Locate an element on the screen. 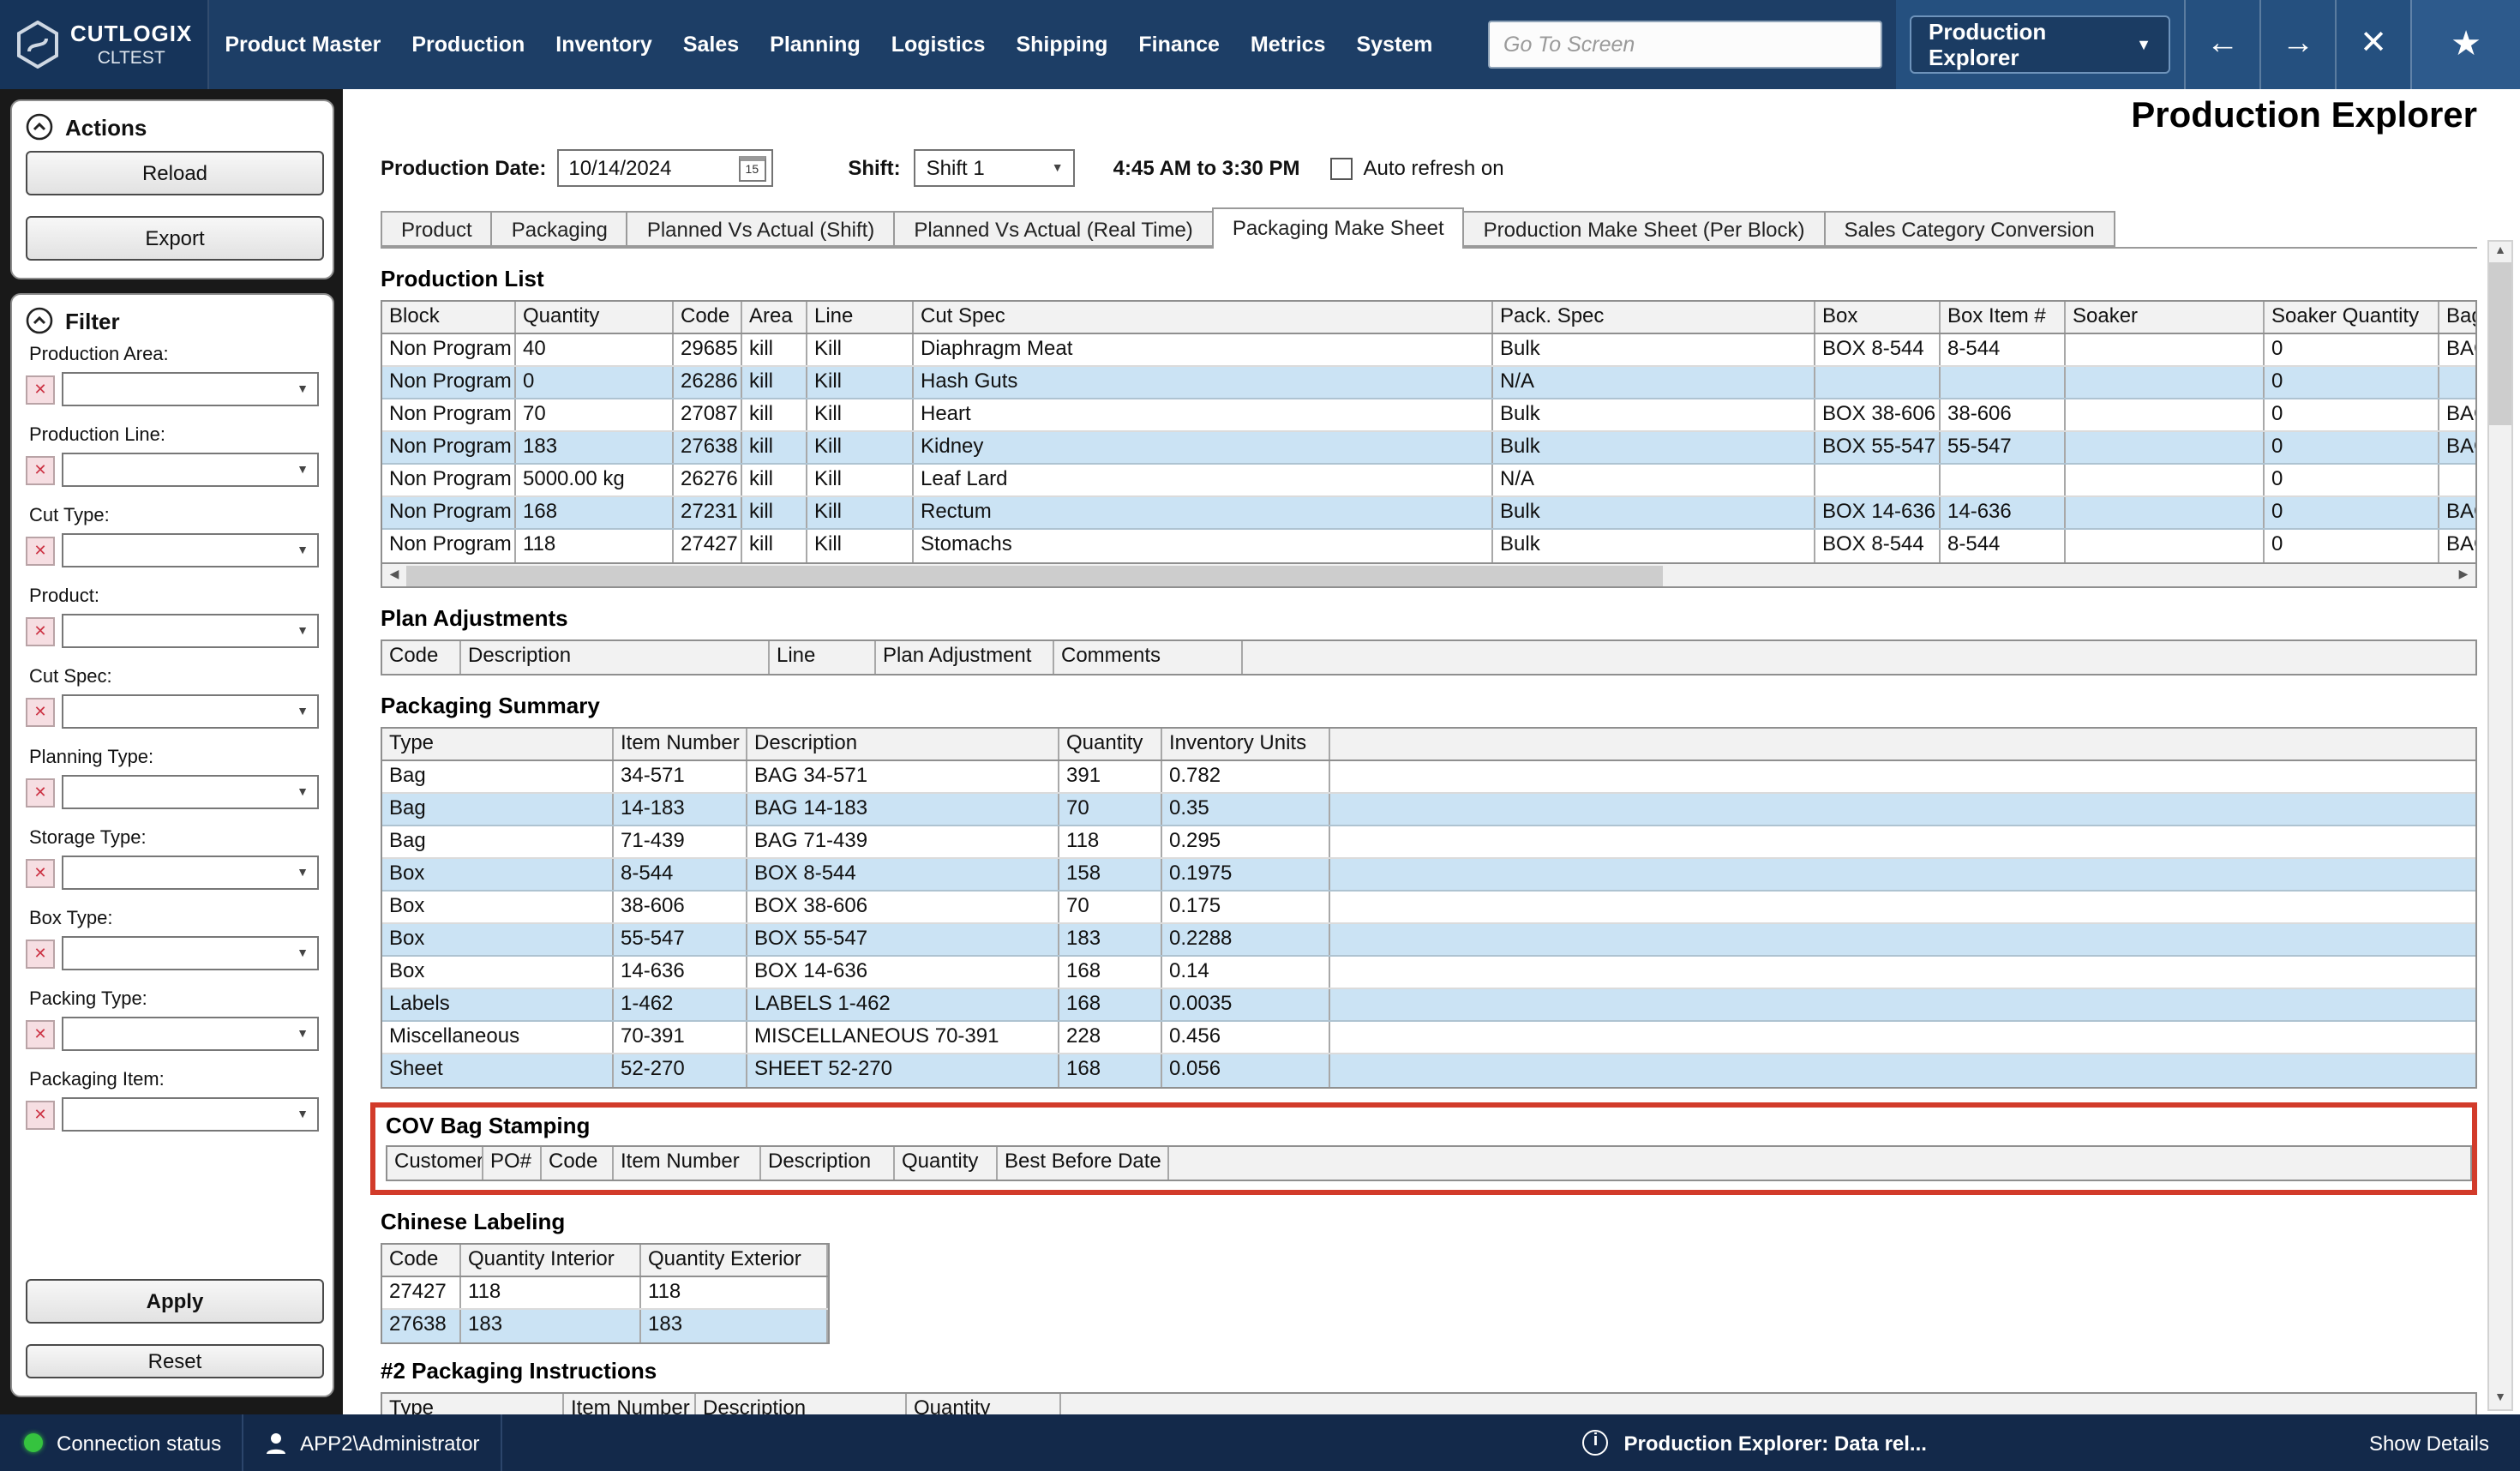 Image resolution: width=2520 pixels, height=1471 pixels. filter-panel-header: Filter is located at coordinates (172, 320).